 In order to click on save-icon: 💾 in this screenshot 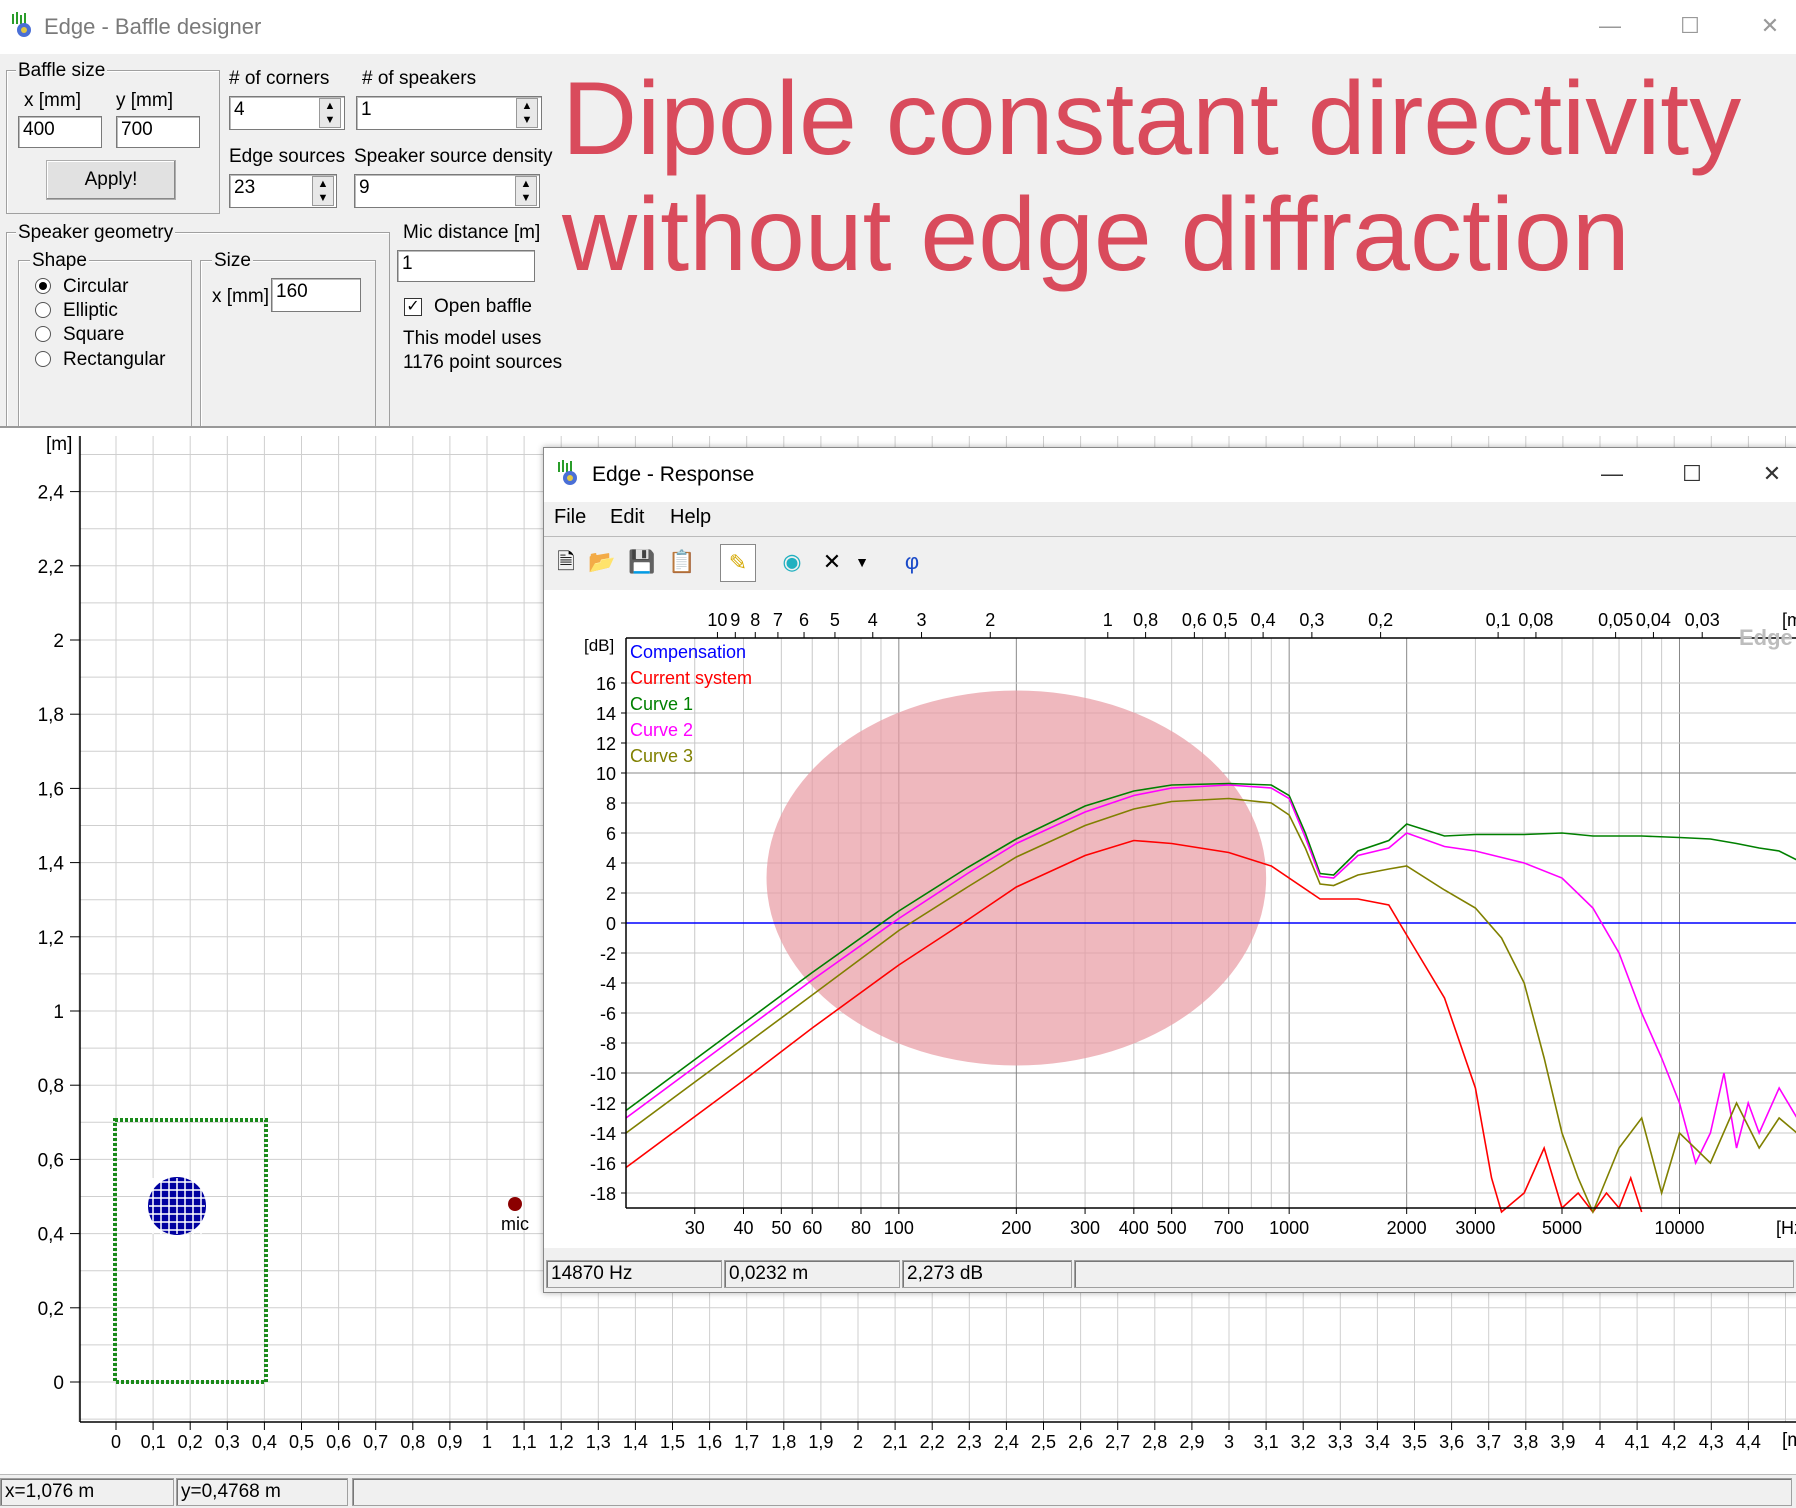, I will do `click(642, 563)`.